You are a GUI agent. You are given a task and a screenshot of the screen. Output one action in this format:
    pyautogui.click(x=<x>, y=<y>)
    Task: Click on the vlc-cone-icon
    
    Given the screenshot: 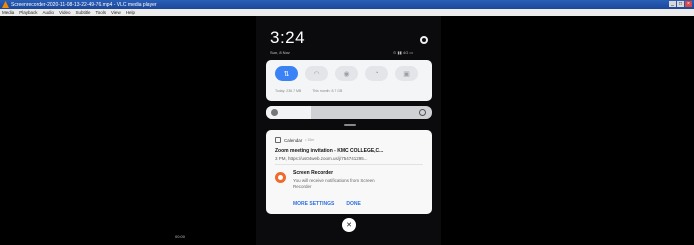 What is the action you would take?
    pyautogui.click(x=5, y=4)
    